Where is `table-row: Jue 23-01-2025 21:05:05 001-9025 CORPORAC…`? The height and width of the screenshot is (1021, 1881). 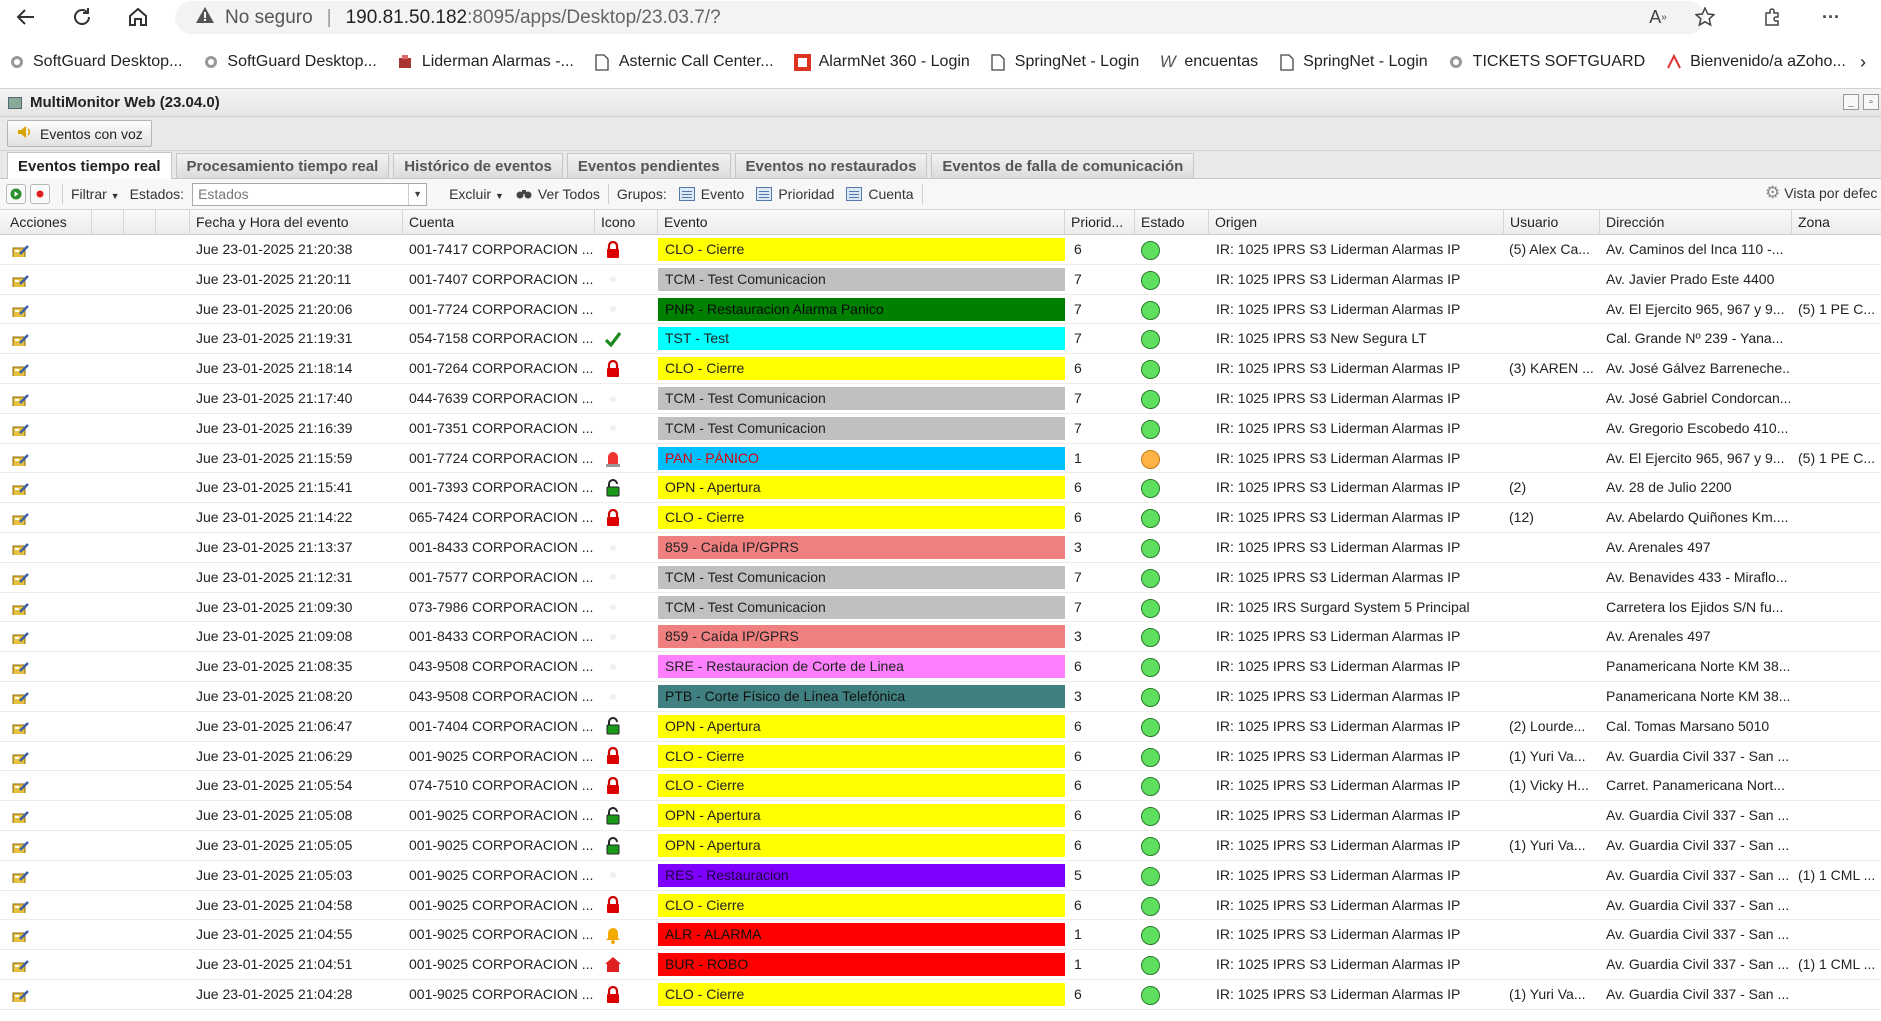
table-row: Jue 23-01-2025 21:05:05 001-9025 CORPORAC… is located at coordinates (940, 846).